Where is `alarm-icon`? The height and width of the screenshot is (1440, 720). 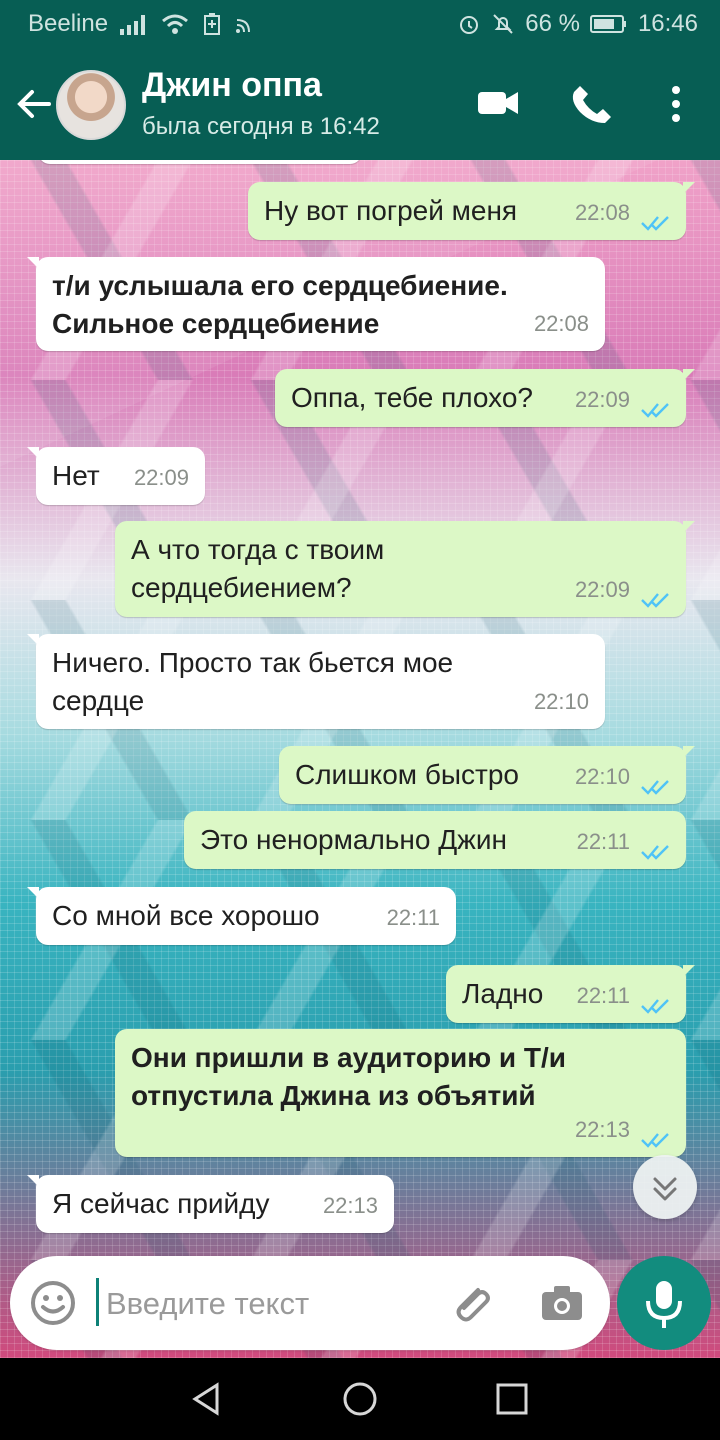 alarm-icon is located at coordinates (469, 25).